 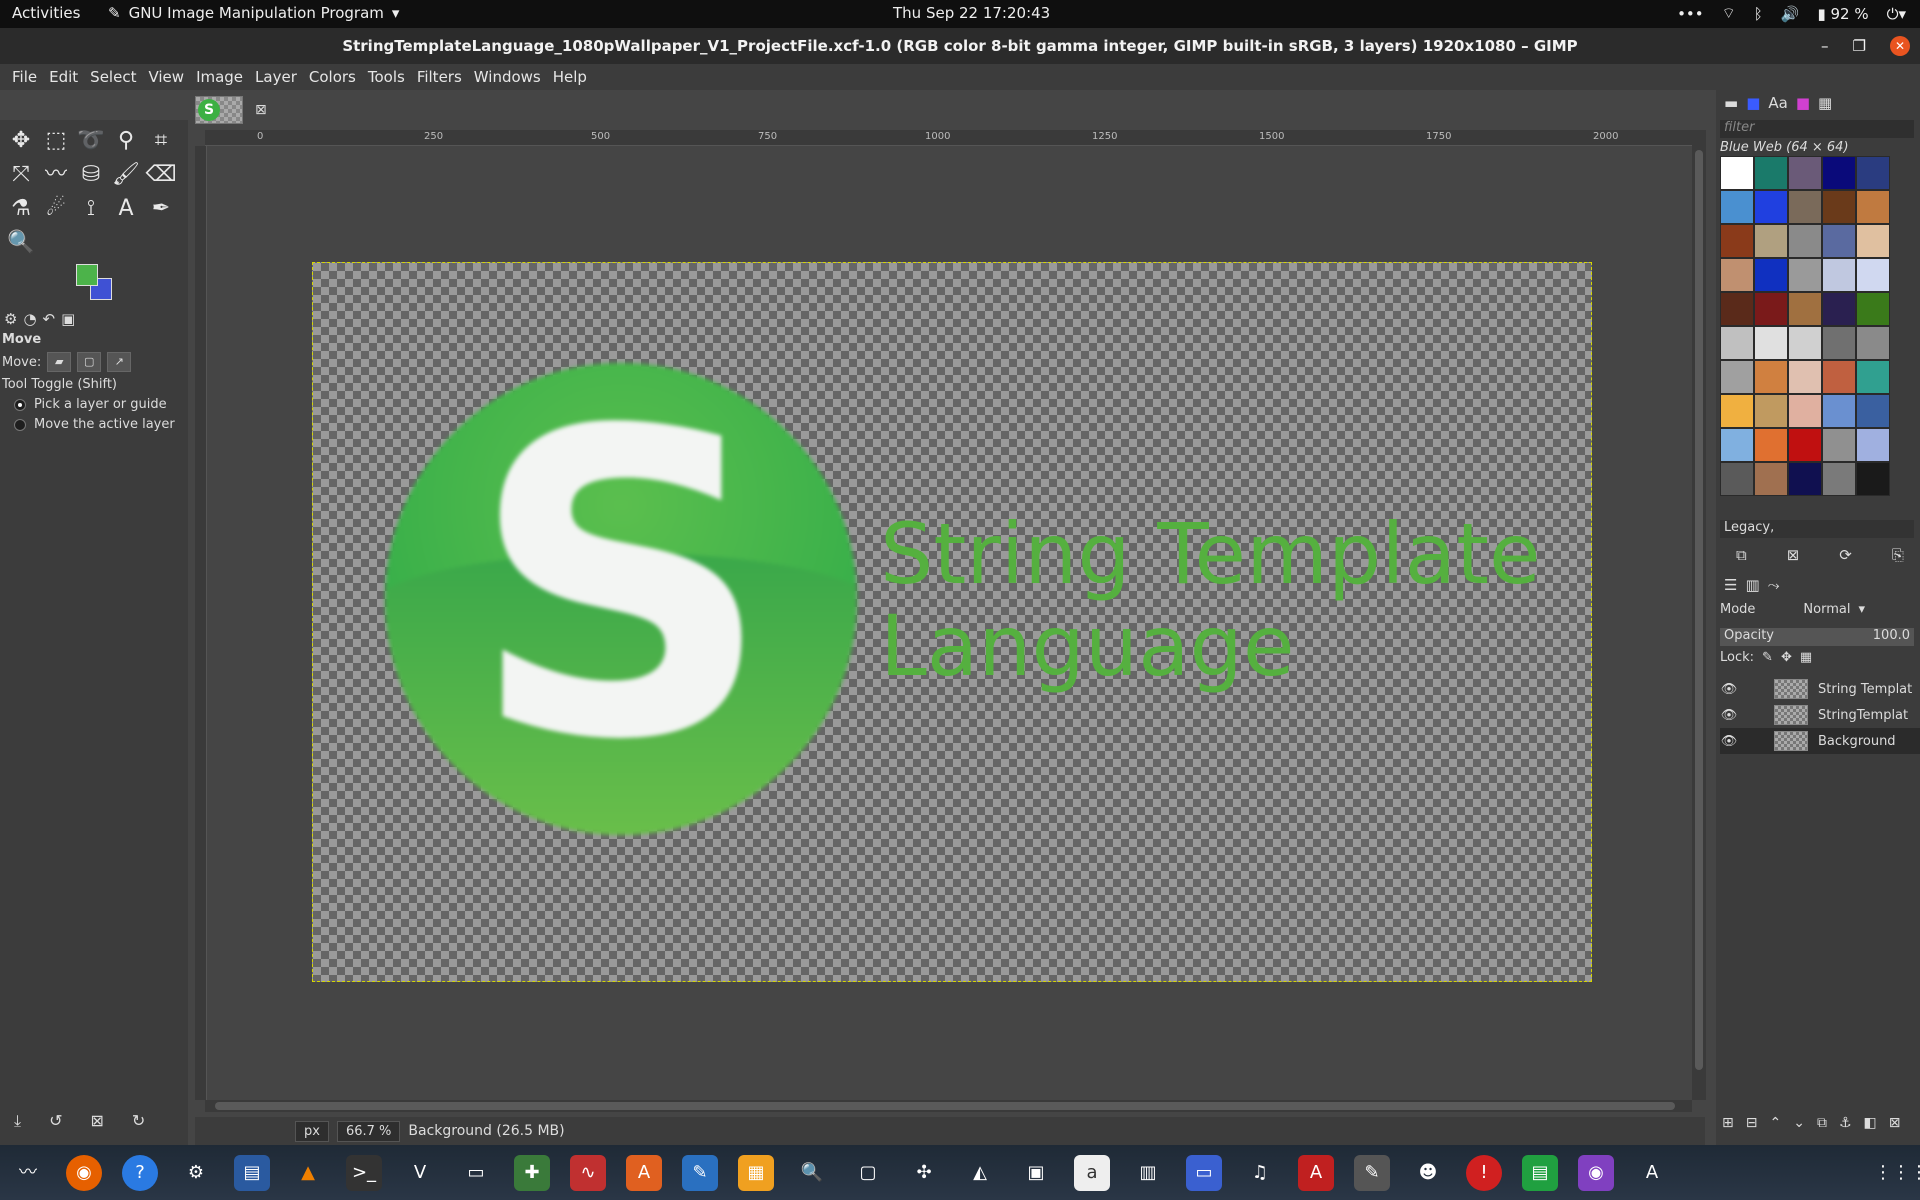 What do you see at coordinates (532, 1172) in the screenshot?
I see `gimp-task-icon: ✚` at bounding box center [532, 1172].